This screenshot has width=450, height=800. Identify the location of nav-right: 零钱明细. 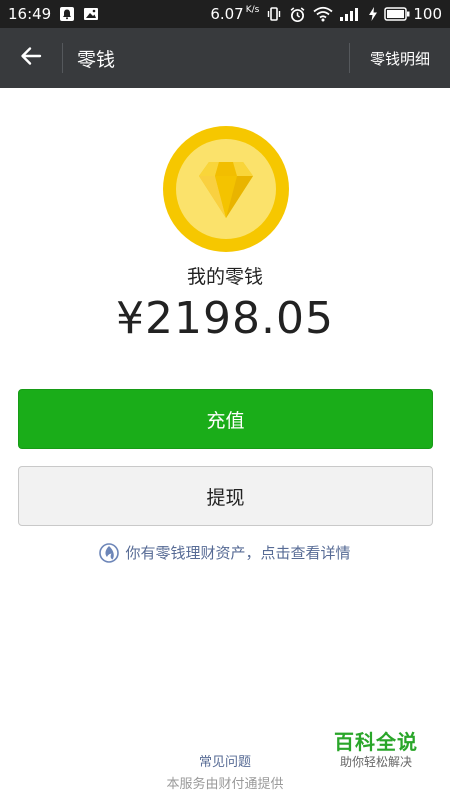
(399, 58).